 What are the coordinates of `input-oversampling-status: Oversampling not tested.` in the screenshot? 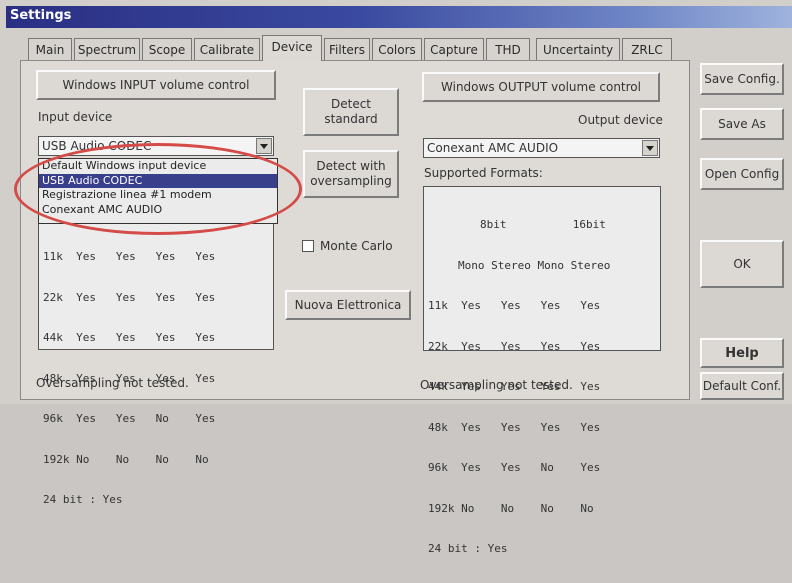 It's located at (112, 383).